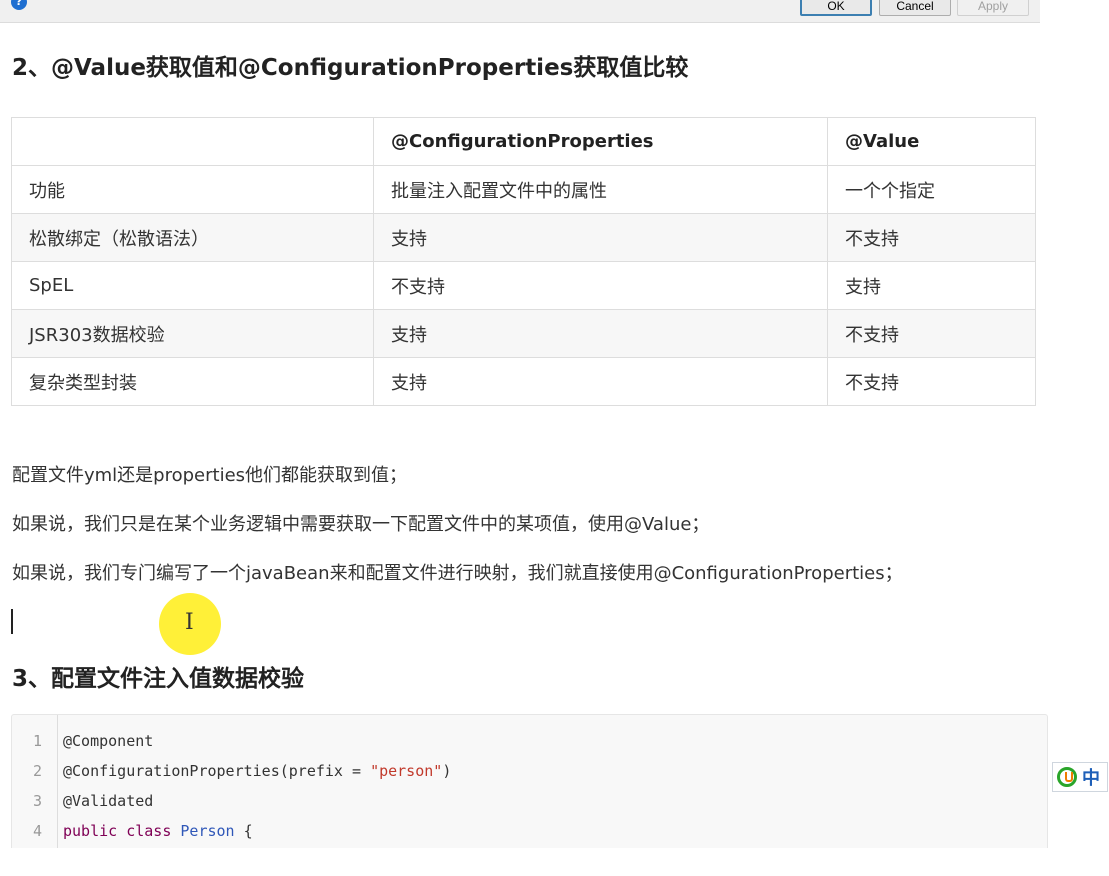 The width and height of the screenshot is (1109, 876). Describe the element at coordinates (37, 741) in the screenshot. I see `line-number: 1` at that location.